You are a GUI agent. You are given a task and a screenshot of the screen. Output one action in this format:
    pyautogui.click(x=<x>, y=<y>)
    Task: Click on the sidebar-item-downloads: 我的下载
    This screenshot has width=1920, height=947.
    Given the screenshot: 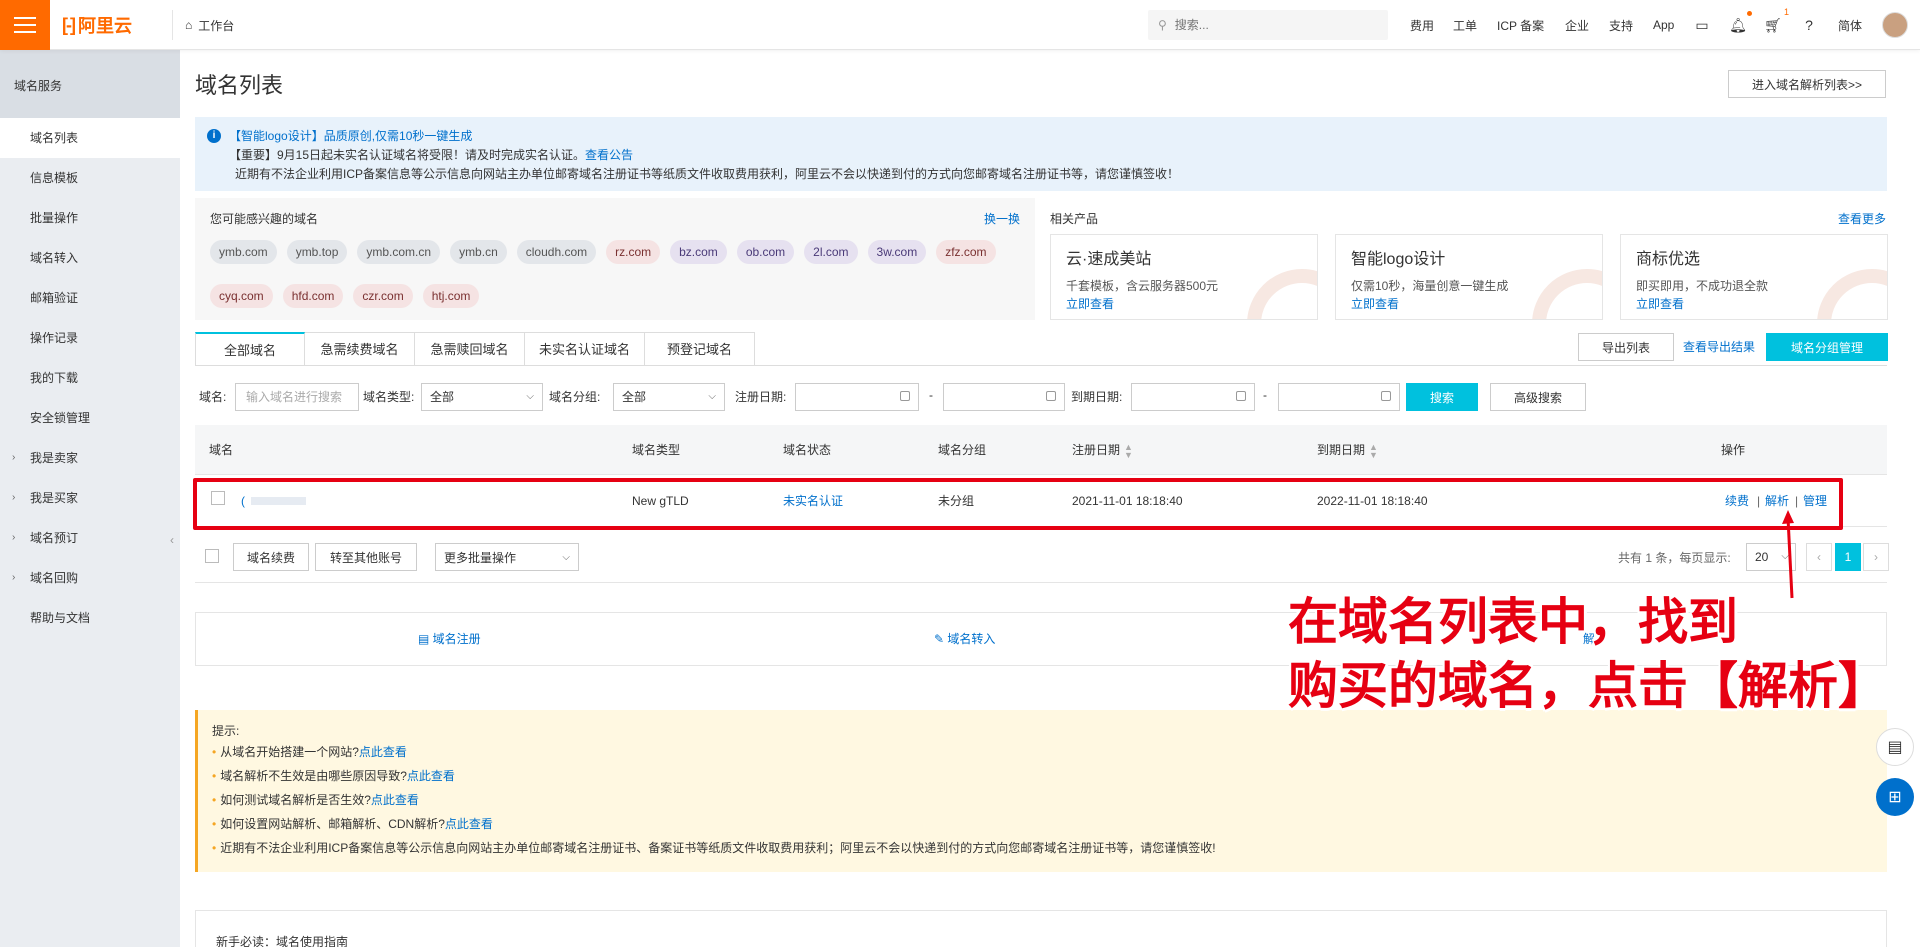 What is the action you would take?
    pyautogui.click(x=90, y=378)
    